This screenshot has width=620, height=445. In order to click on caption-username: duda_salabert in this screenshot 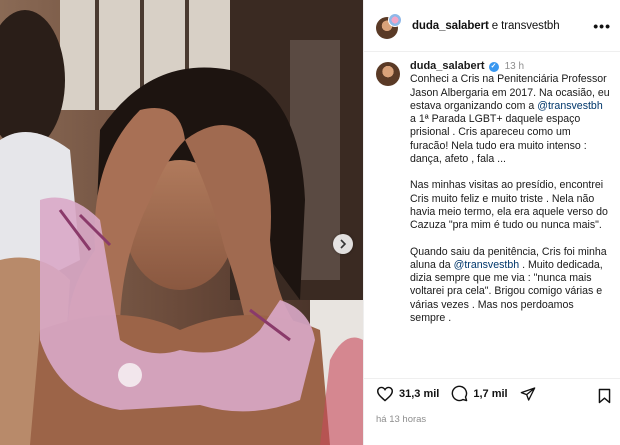, I will do `click(447, 66)`.